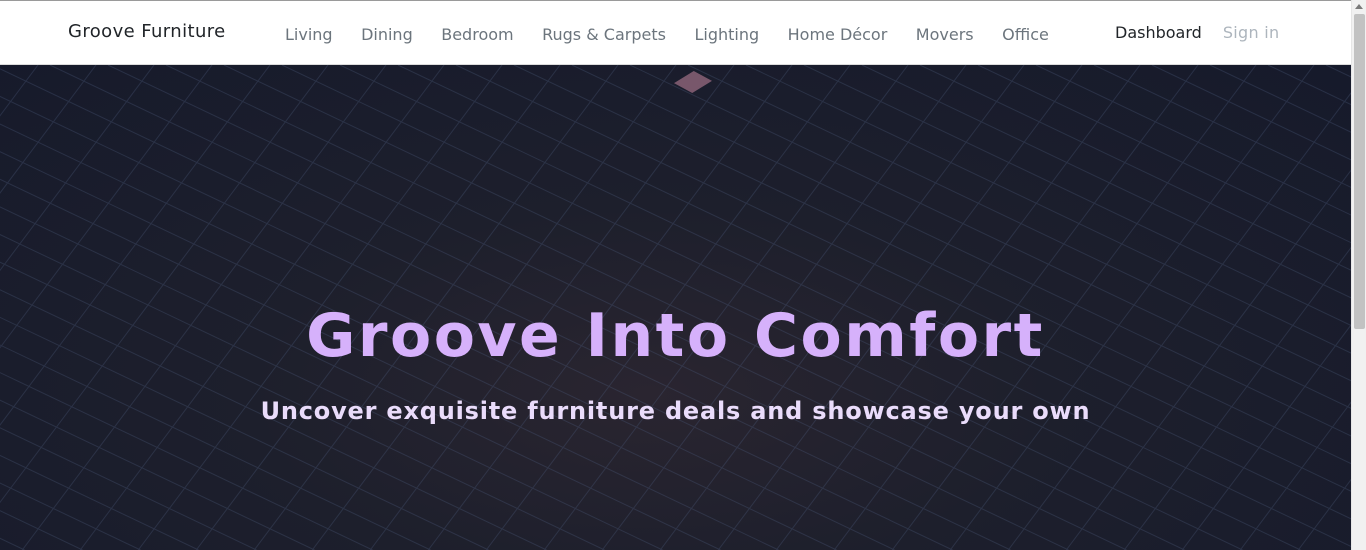 The image size is (1366, 550). Describe the element at coordinates (604, 34) in the screenshot. I see `nav-link-rugs-carpets: Rugs & Carpets` at that location.